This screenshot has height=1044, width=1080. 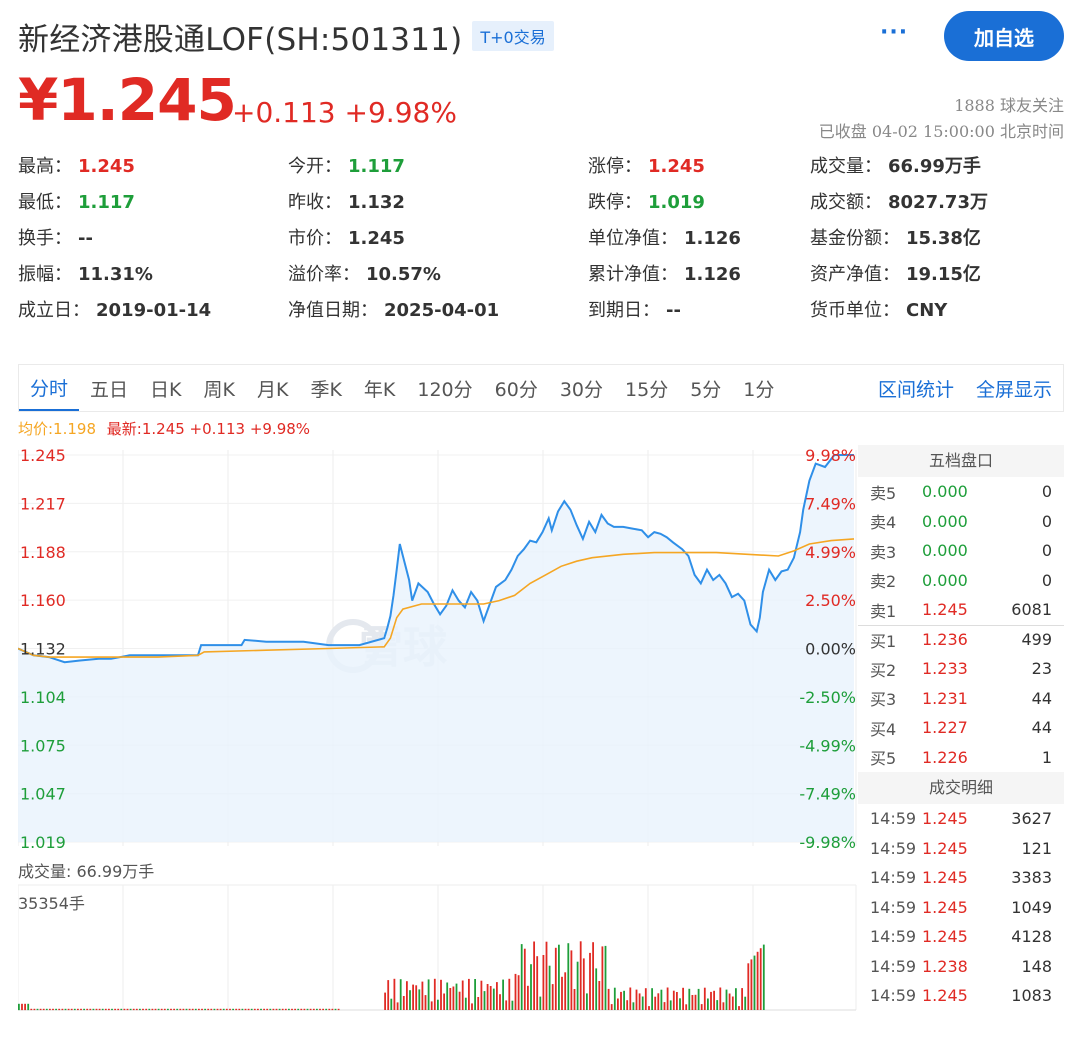 I want to click on x-tick: 14:30, so click(x=753, y=1018).